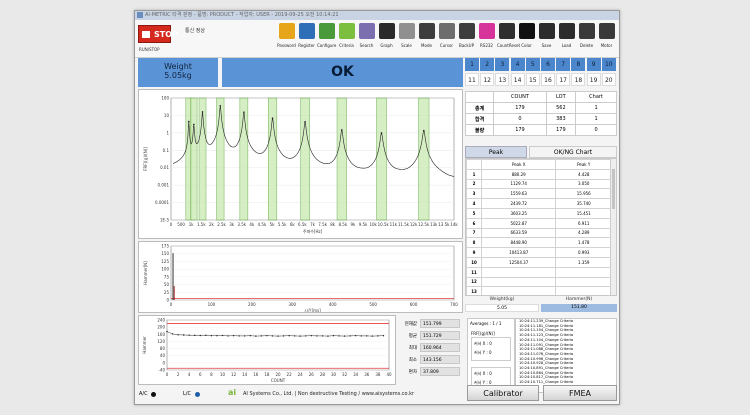 This screenshot has width=750, height=415. Describe the element at coordinates (502, 79) in the screenshot. I see `result-cell: 13` at that location.